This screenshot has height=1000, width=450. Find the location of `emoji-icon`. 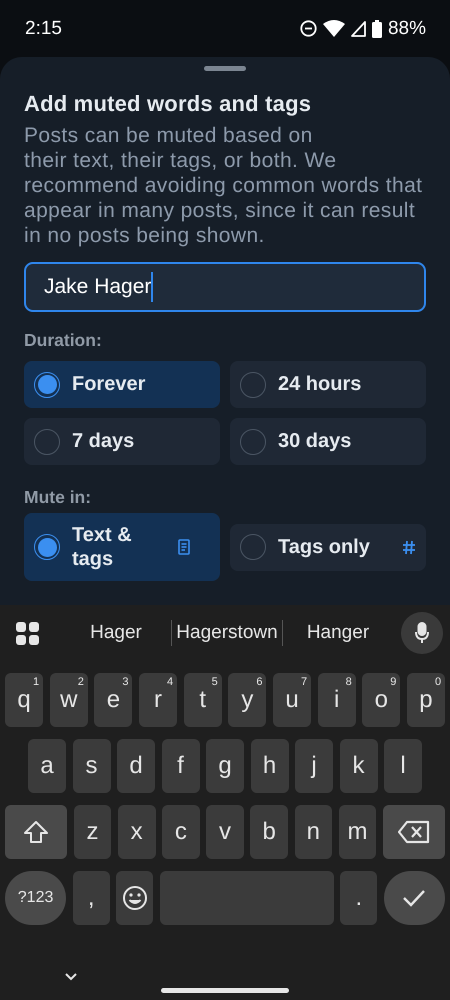

emoji-icon is located at coordinates (135, 898).